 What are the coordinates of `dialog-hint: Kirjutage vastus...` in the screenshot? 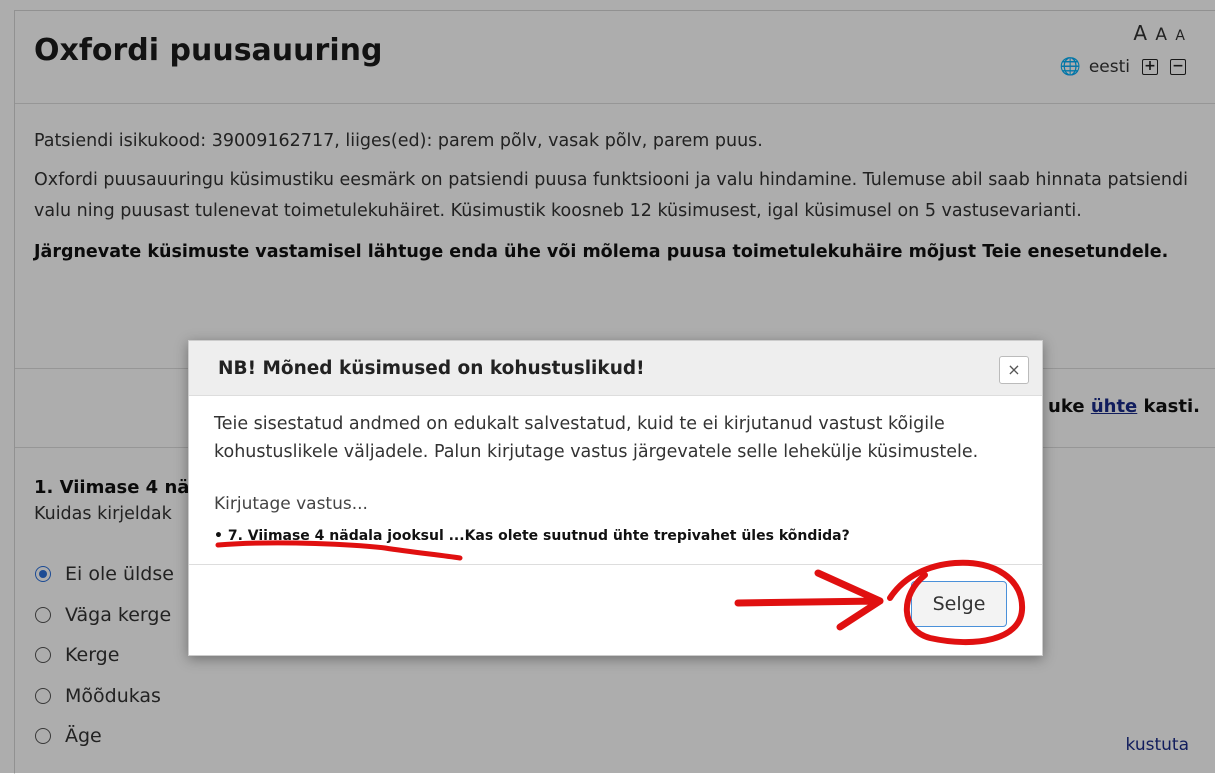 It's located at (291, 504).